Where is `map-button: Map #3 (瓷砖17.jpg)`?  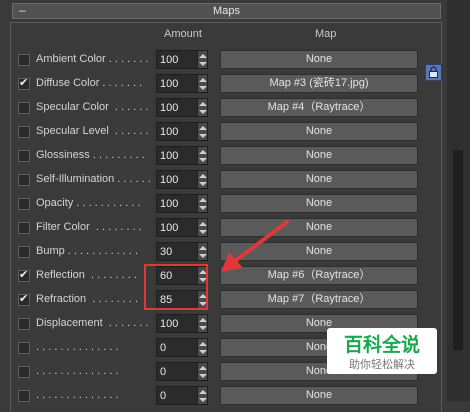
map-button: Map #3 (瓷砖17.jpg) is located at coordinates (319, 83).